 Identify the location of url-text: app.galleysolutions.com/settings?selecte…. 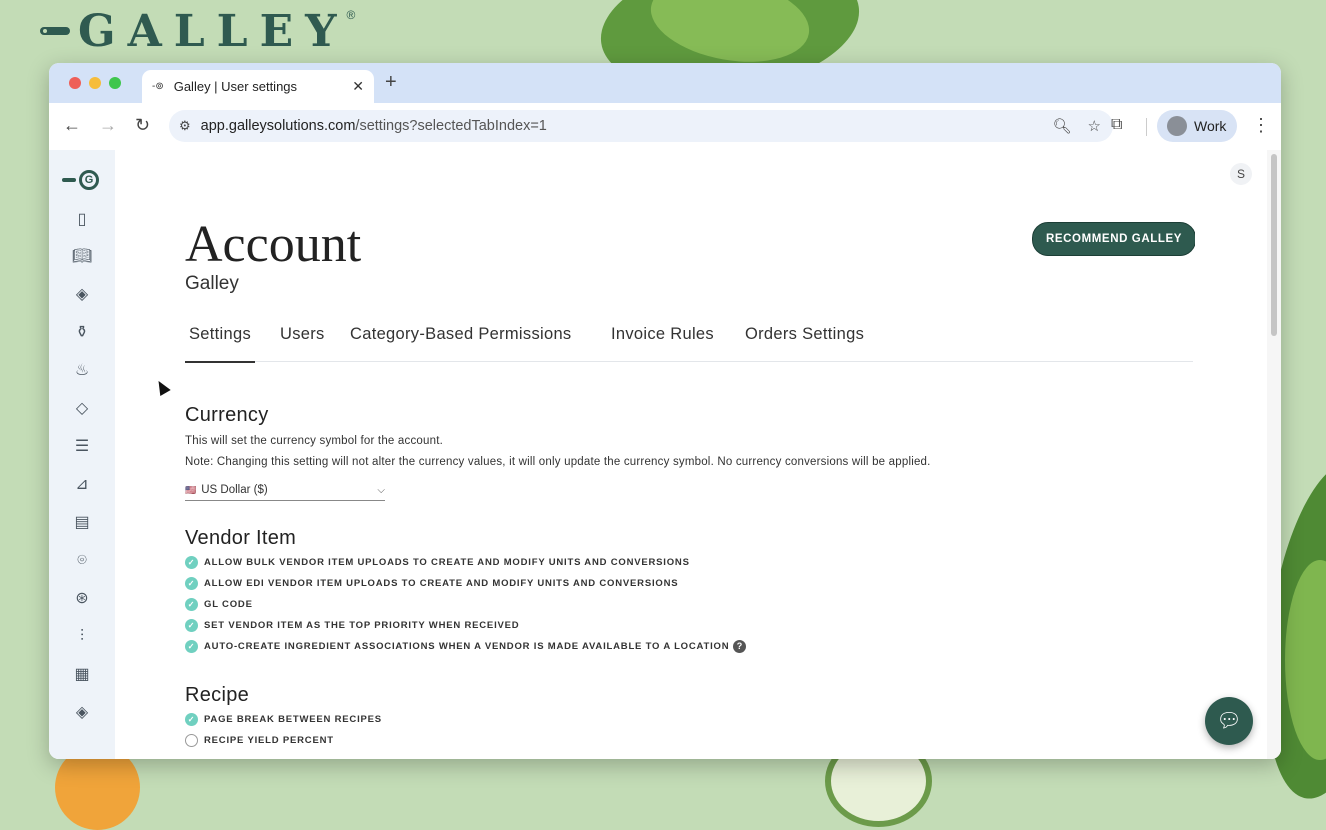
(619, 126).